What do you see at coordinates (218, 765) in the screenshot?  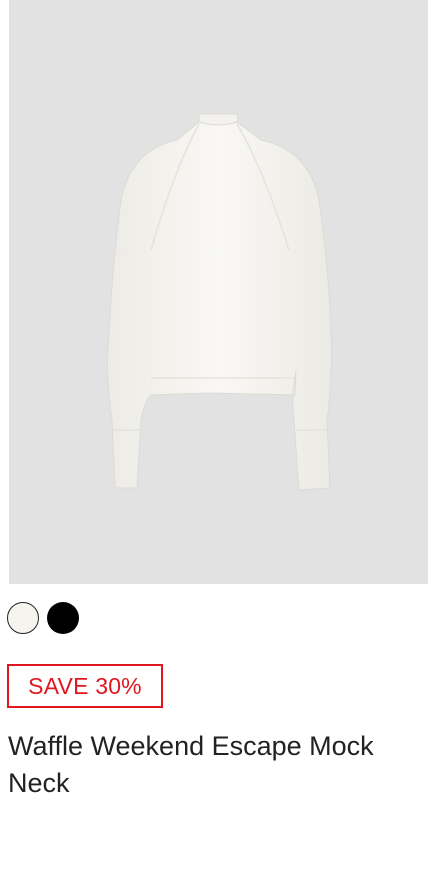 I see `product-title: Waffle Weekend Escape Mock Neck` at bounding box center [218, 765].